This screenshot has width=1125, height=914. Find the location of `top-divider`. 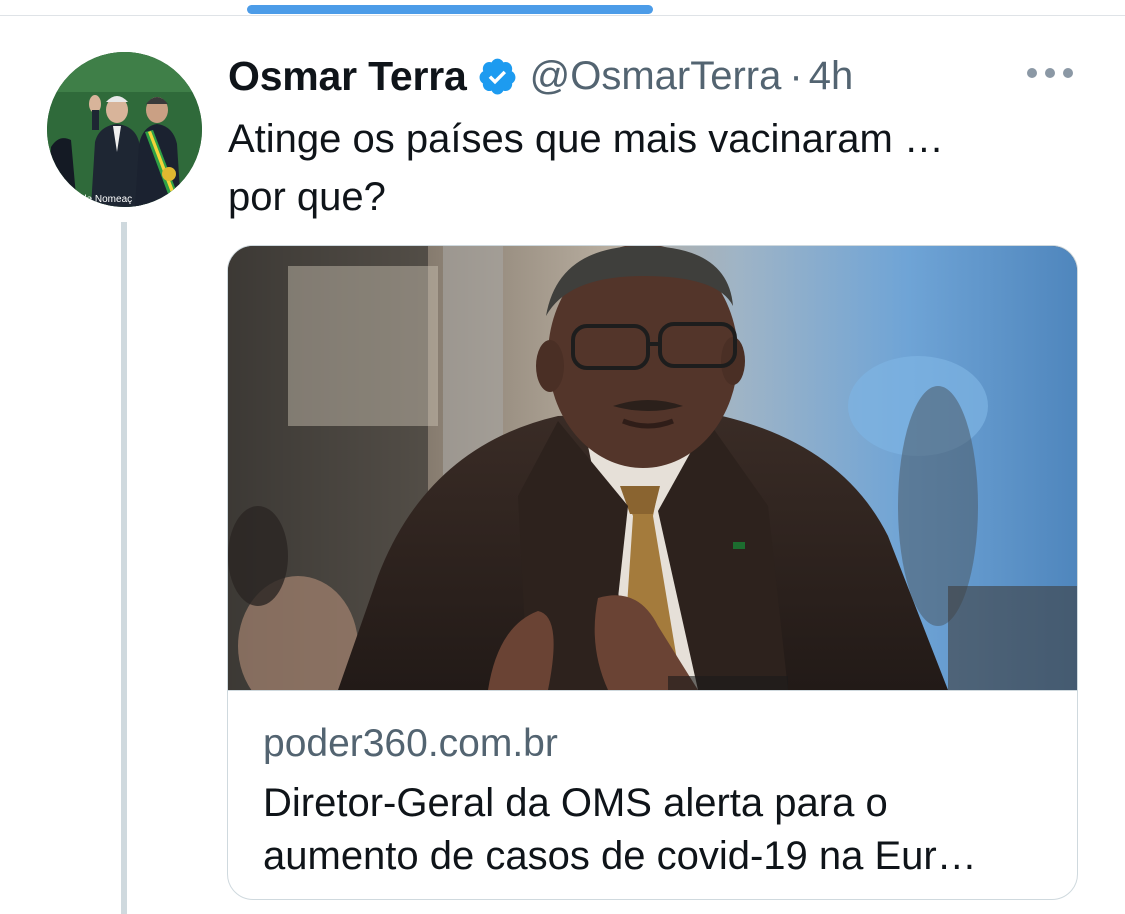

top-divider is located at coordinates (562, 15).